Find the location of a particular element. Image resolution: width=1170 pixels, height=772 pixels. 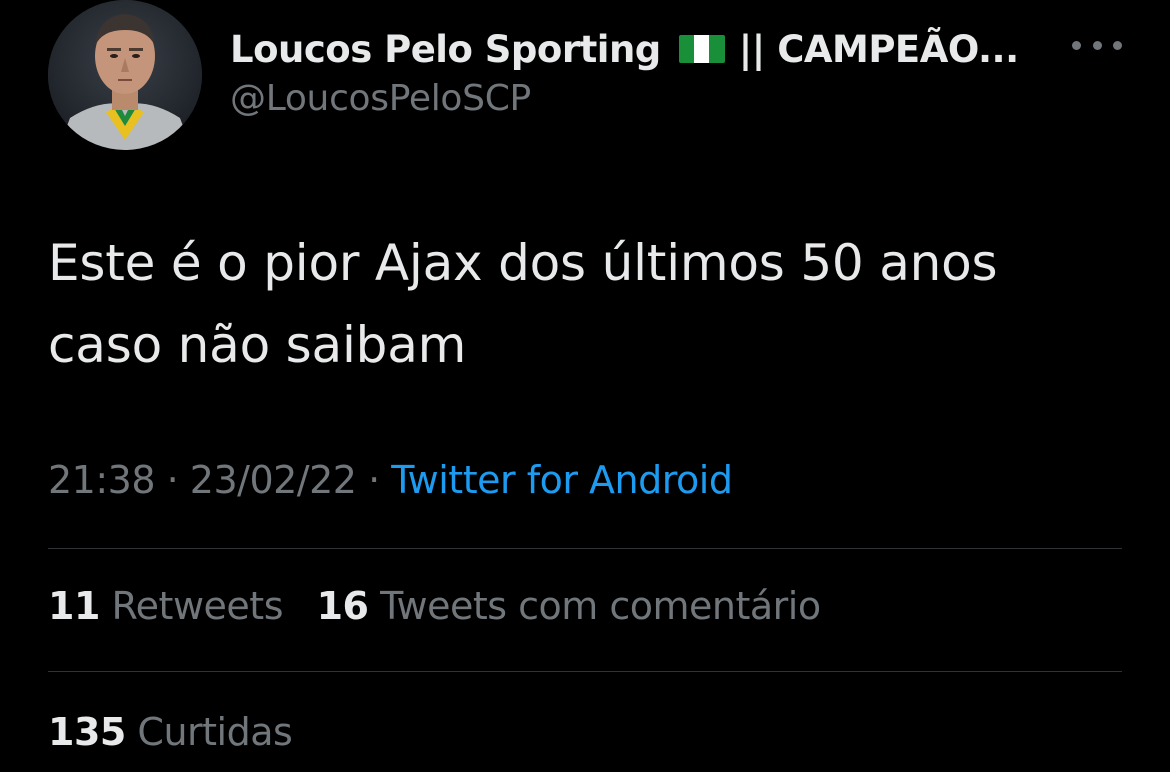

avatar-photo is located at coordinates (125, 75).